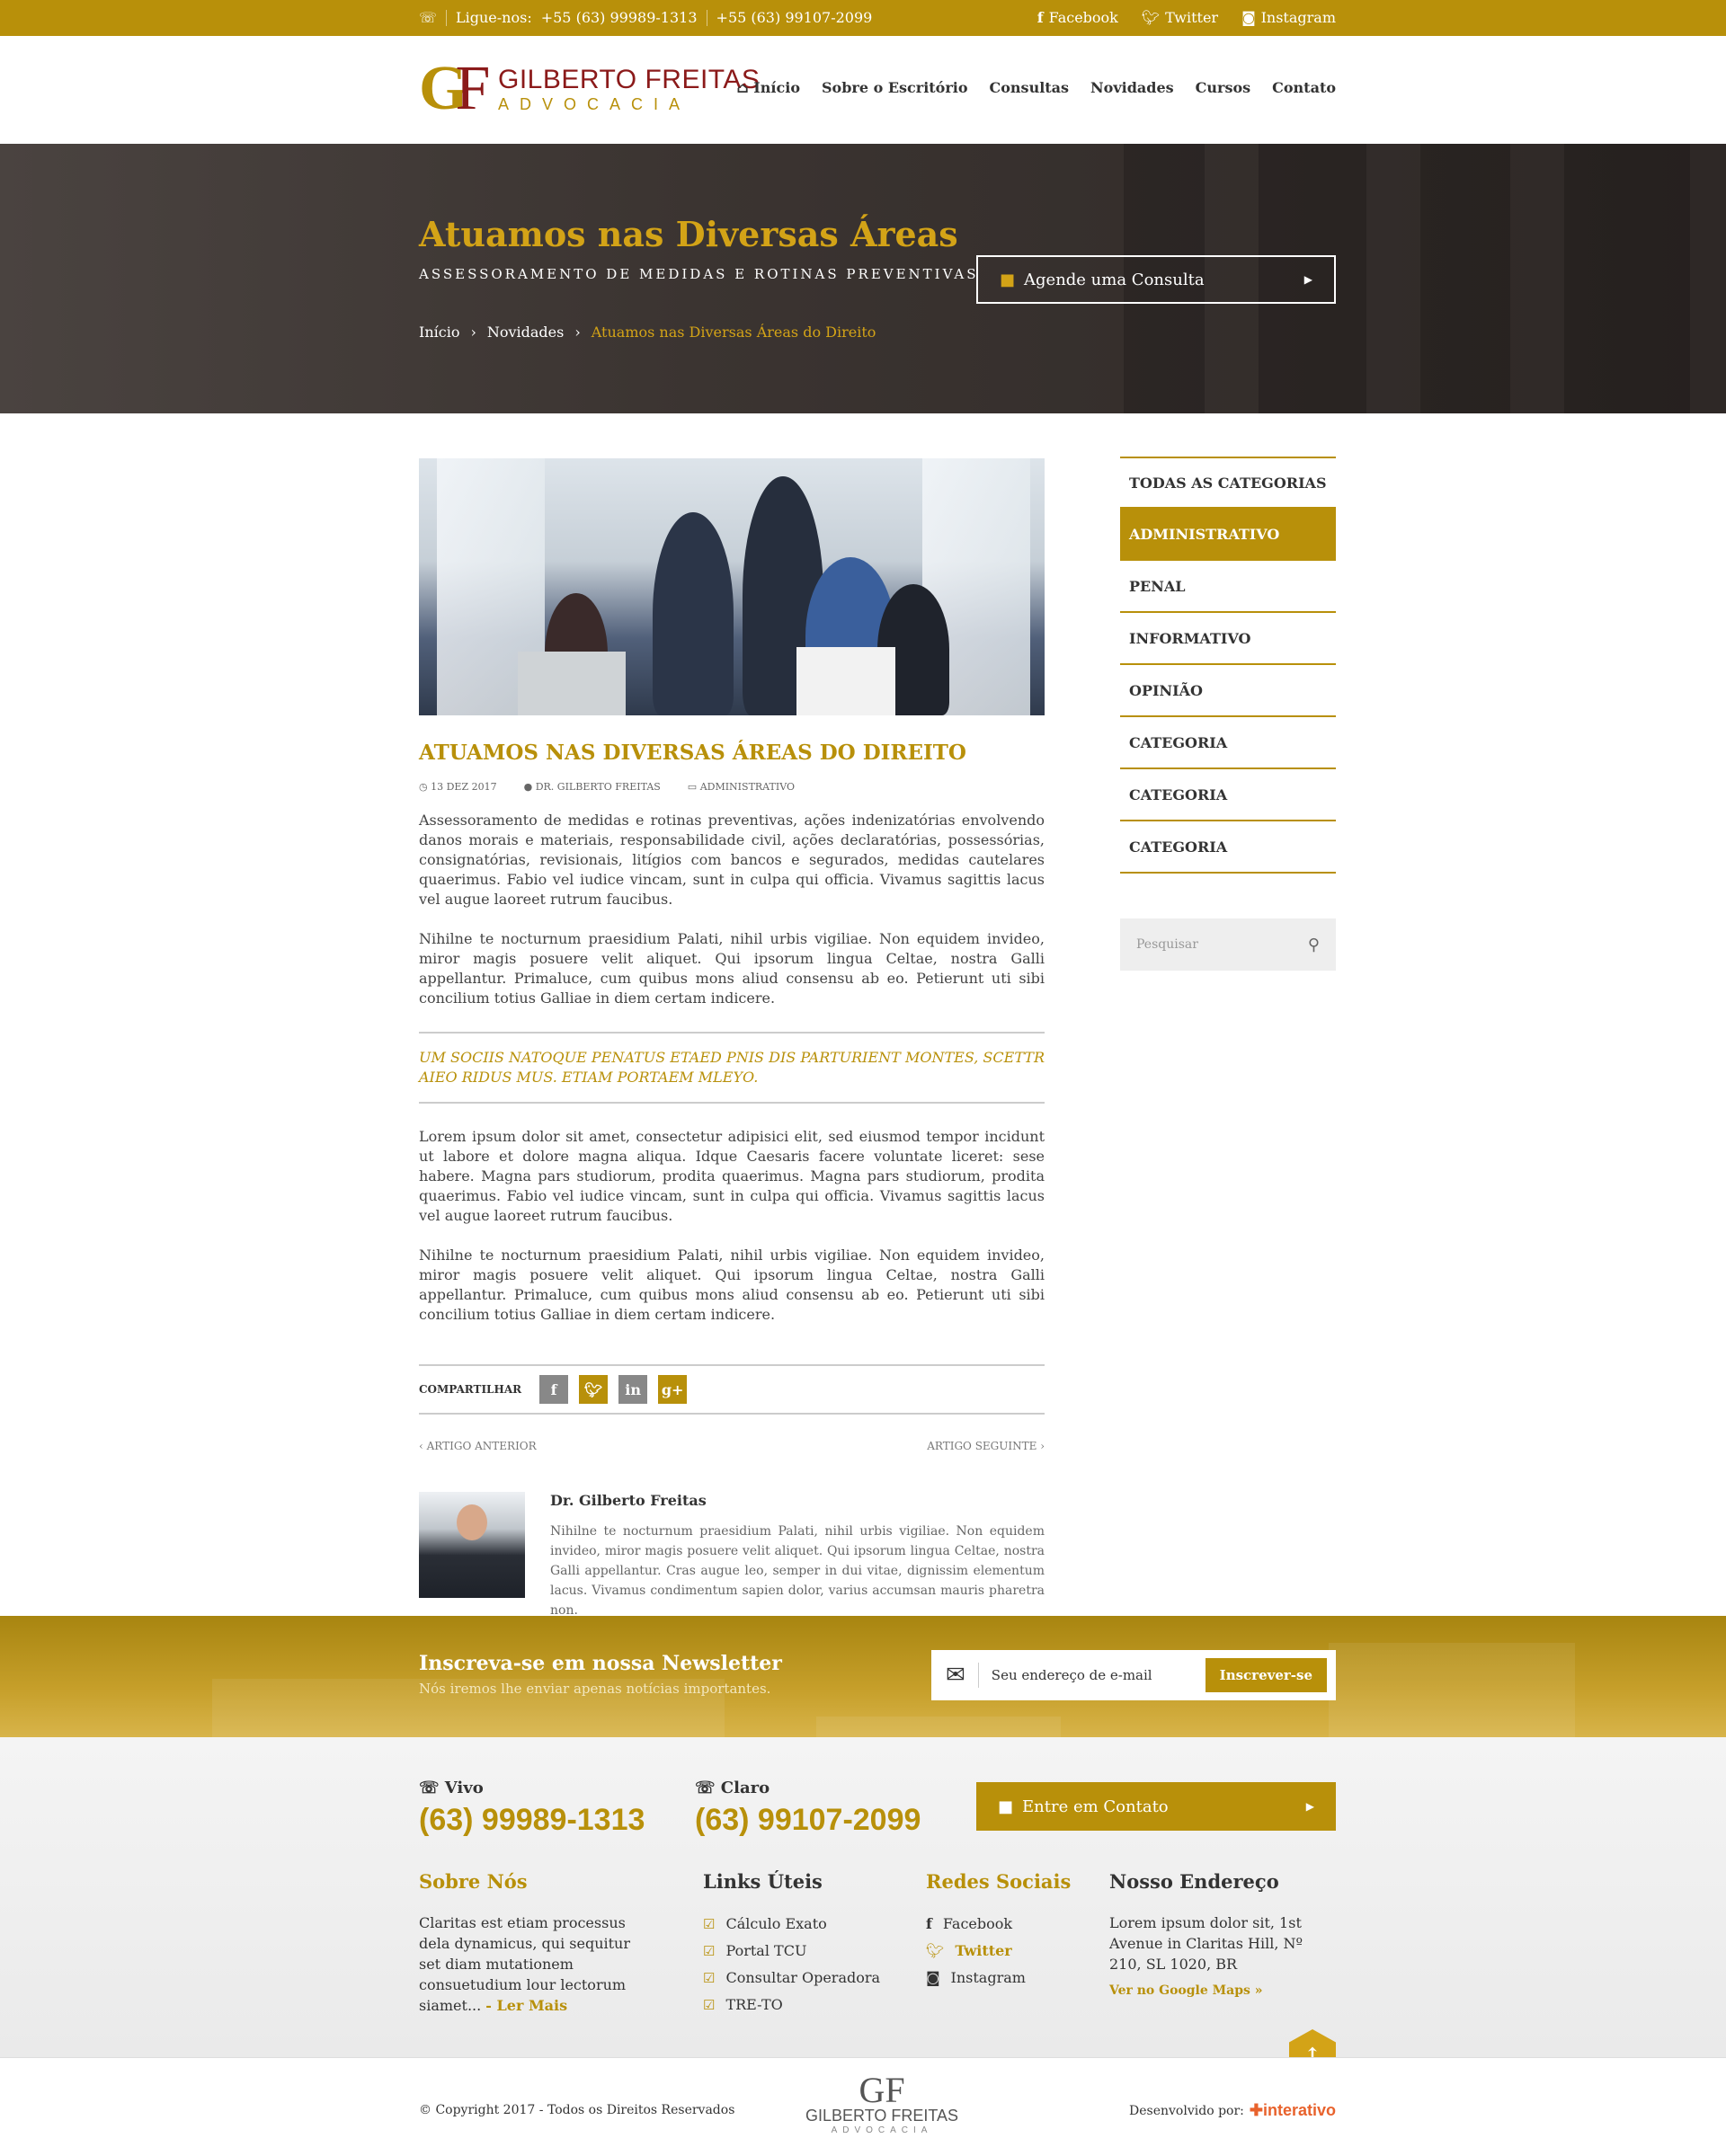  I want to click on footer-phone-claro: ☏ Claro (63) 99107-2099, so click(808, 1809).